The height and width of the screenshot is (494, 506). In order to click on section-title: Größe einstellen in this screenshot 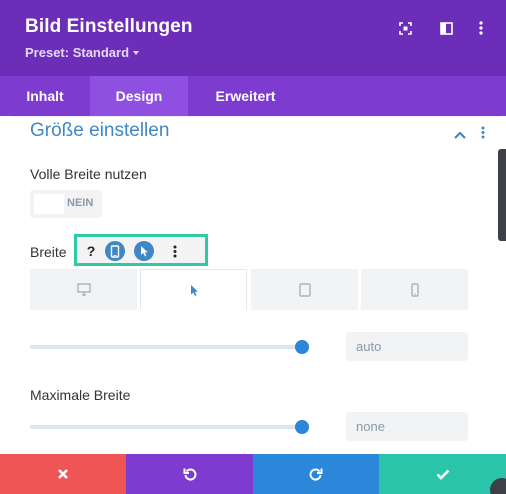, I will do `click(99, 131)`.